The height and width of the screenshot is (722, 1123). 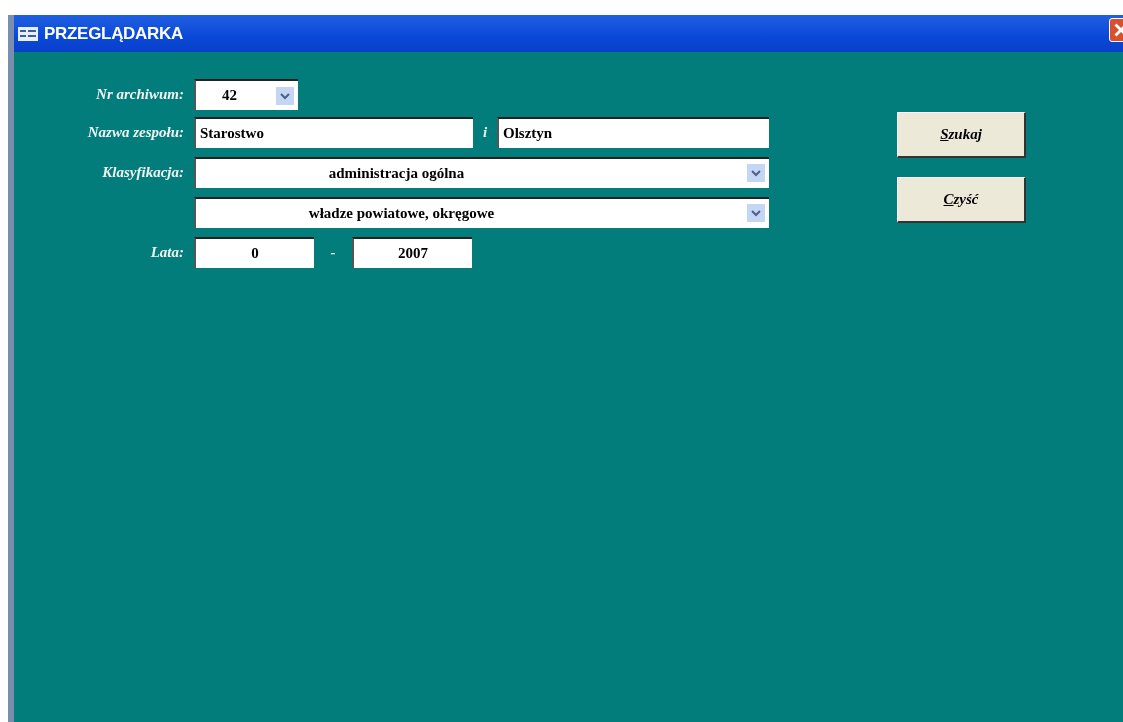 I want to click on combo-box: 42, so click(x=246, y=94).